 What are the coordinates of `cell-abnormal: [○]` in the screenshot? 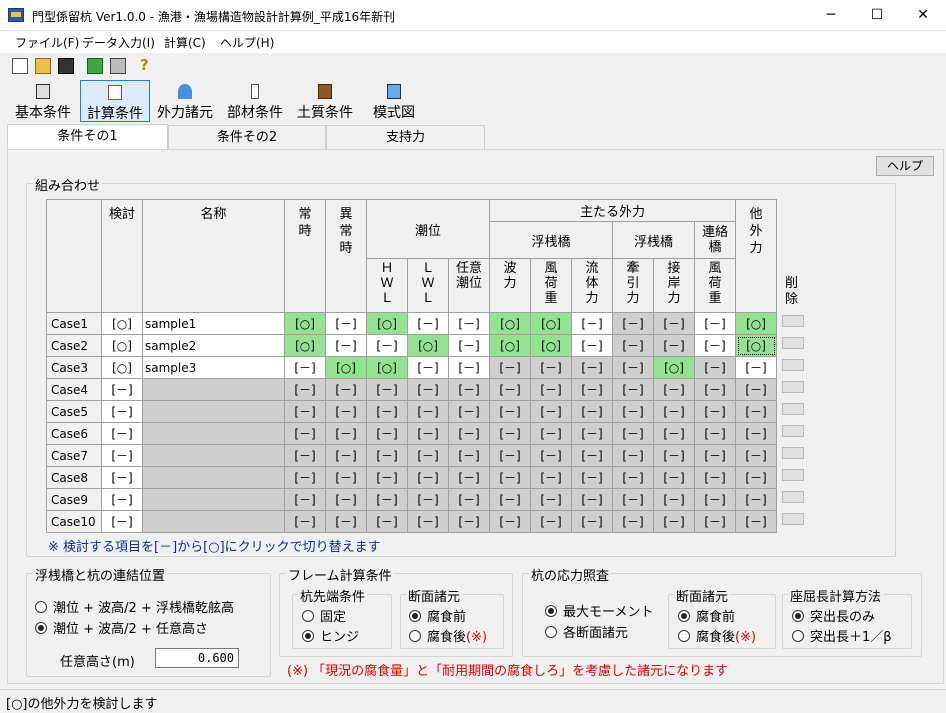 It's located at (346, 367).